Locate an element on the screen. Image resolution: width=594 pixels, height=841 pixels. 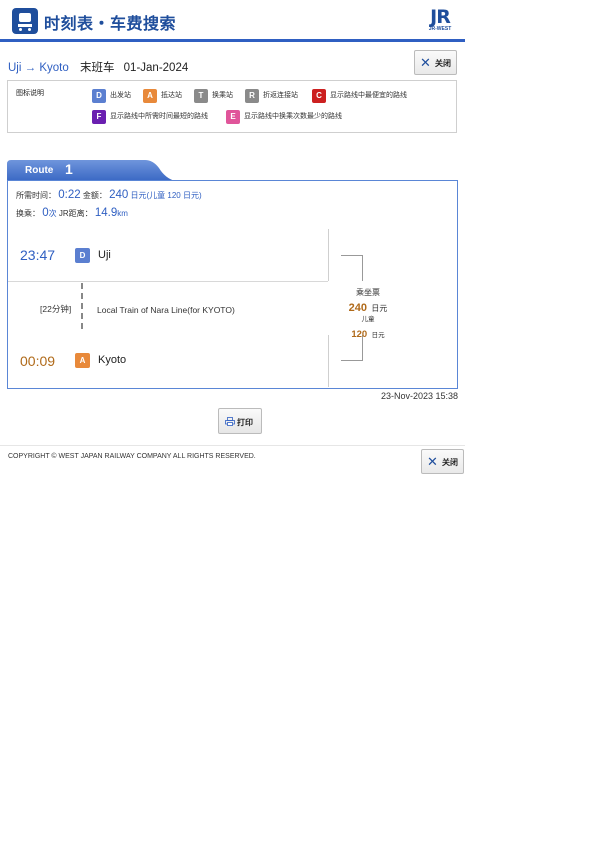
footer-divider is located at coordinates (232, 445).